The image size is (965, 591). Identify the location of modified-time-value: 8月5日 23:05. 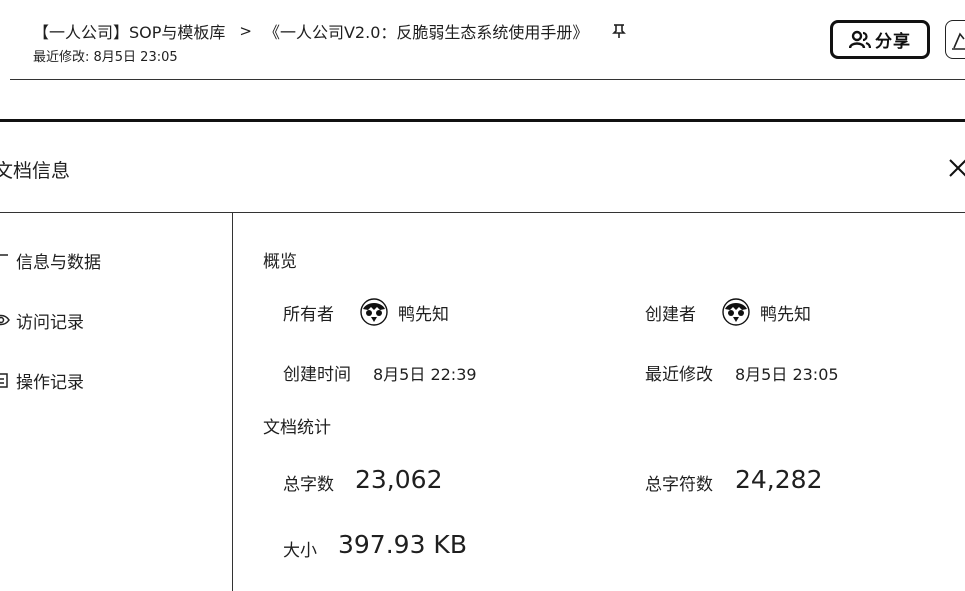
(787, 374).